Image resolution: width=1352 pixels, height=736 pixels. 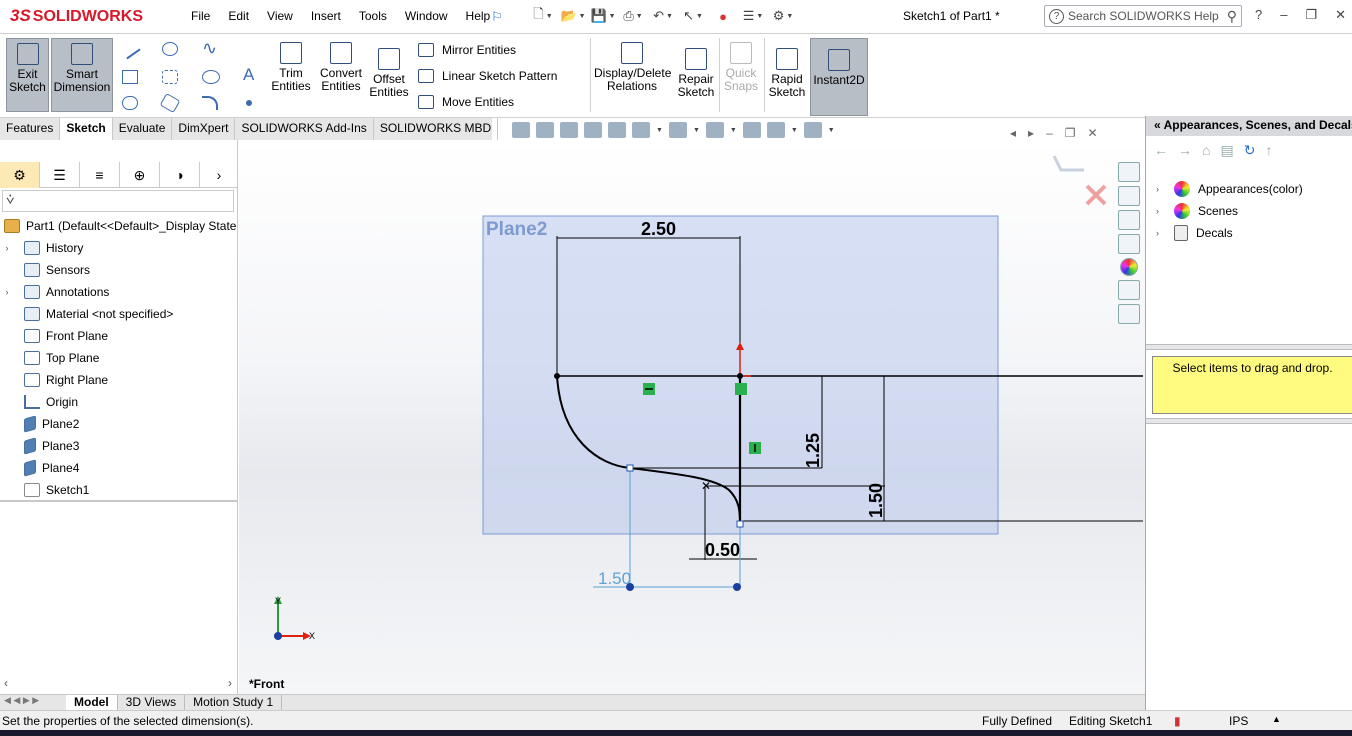 What do you see at coordinates (200, 16) in the screenshot?
I see `menu-file: File` at bounding box center [200, 16].